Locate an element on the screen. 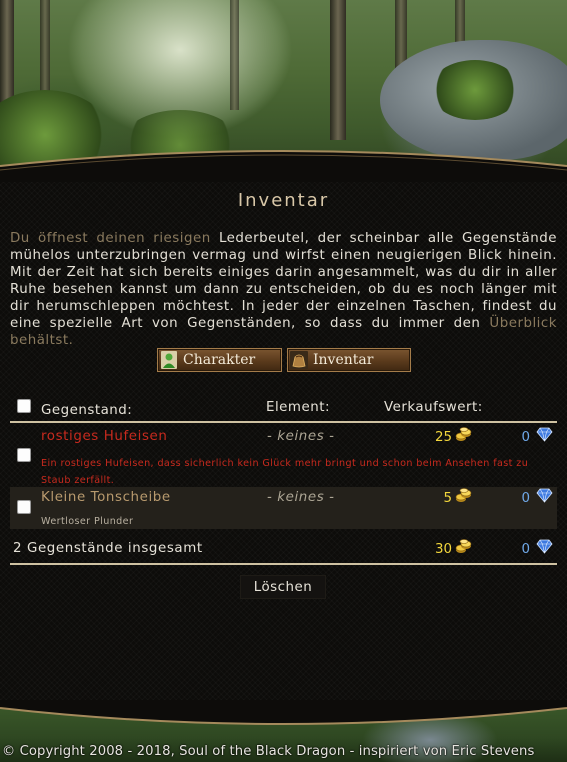 The width and height of the screenshot is (567, 762). inventory-button: Inventar is located at coordinates (349, 360).